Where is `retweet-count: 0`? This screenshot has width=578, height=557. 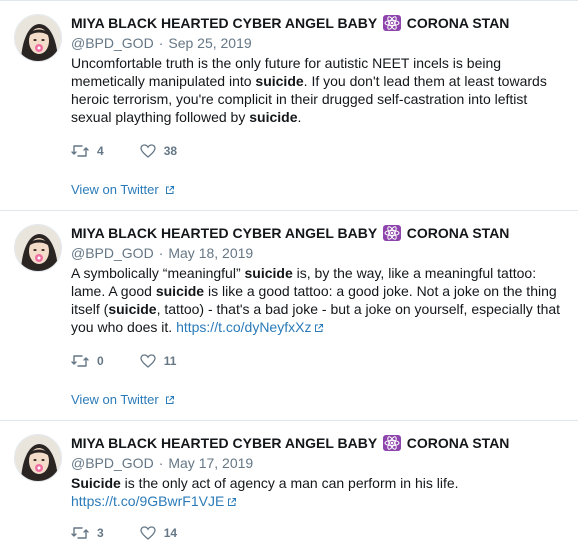
retweet-count: 0 is located at coordinates (100, 361).